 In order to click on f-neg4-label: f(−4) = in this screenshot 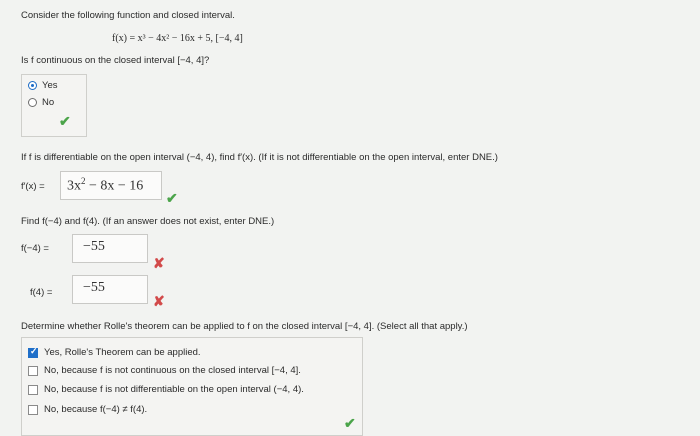, I will do `click(35, 248)`.